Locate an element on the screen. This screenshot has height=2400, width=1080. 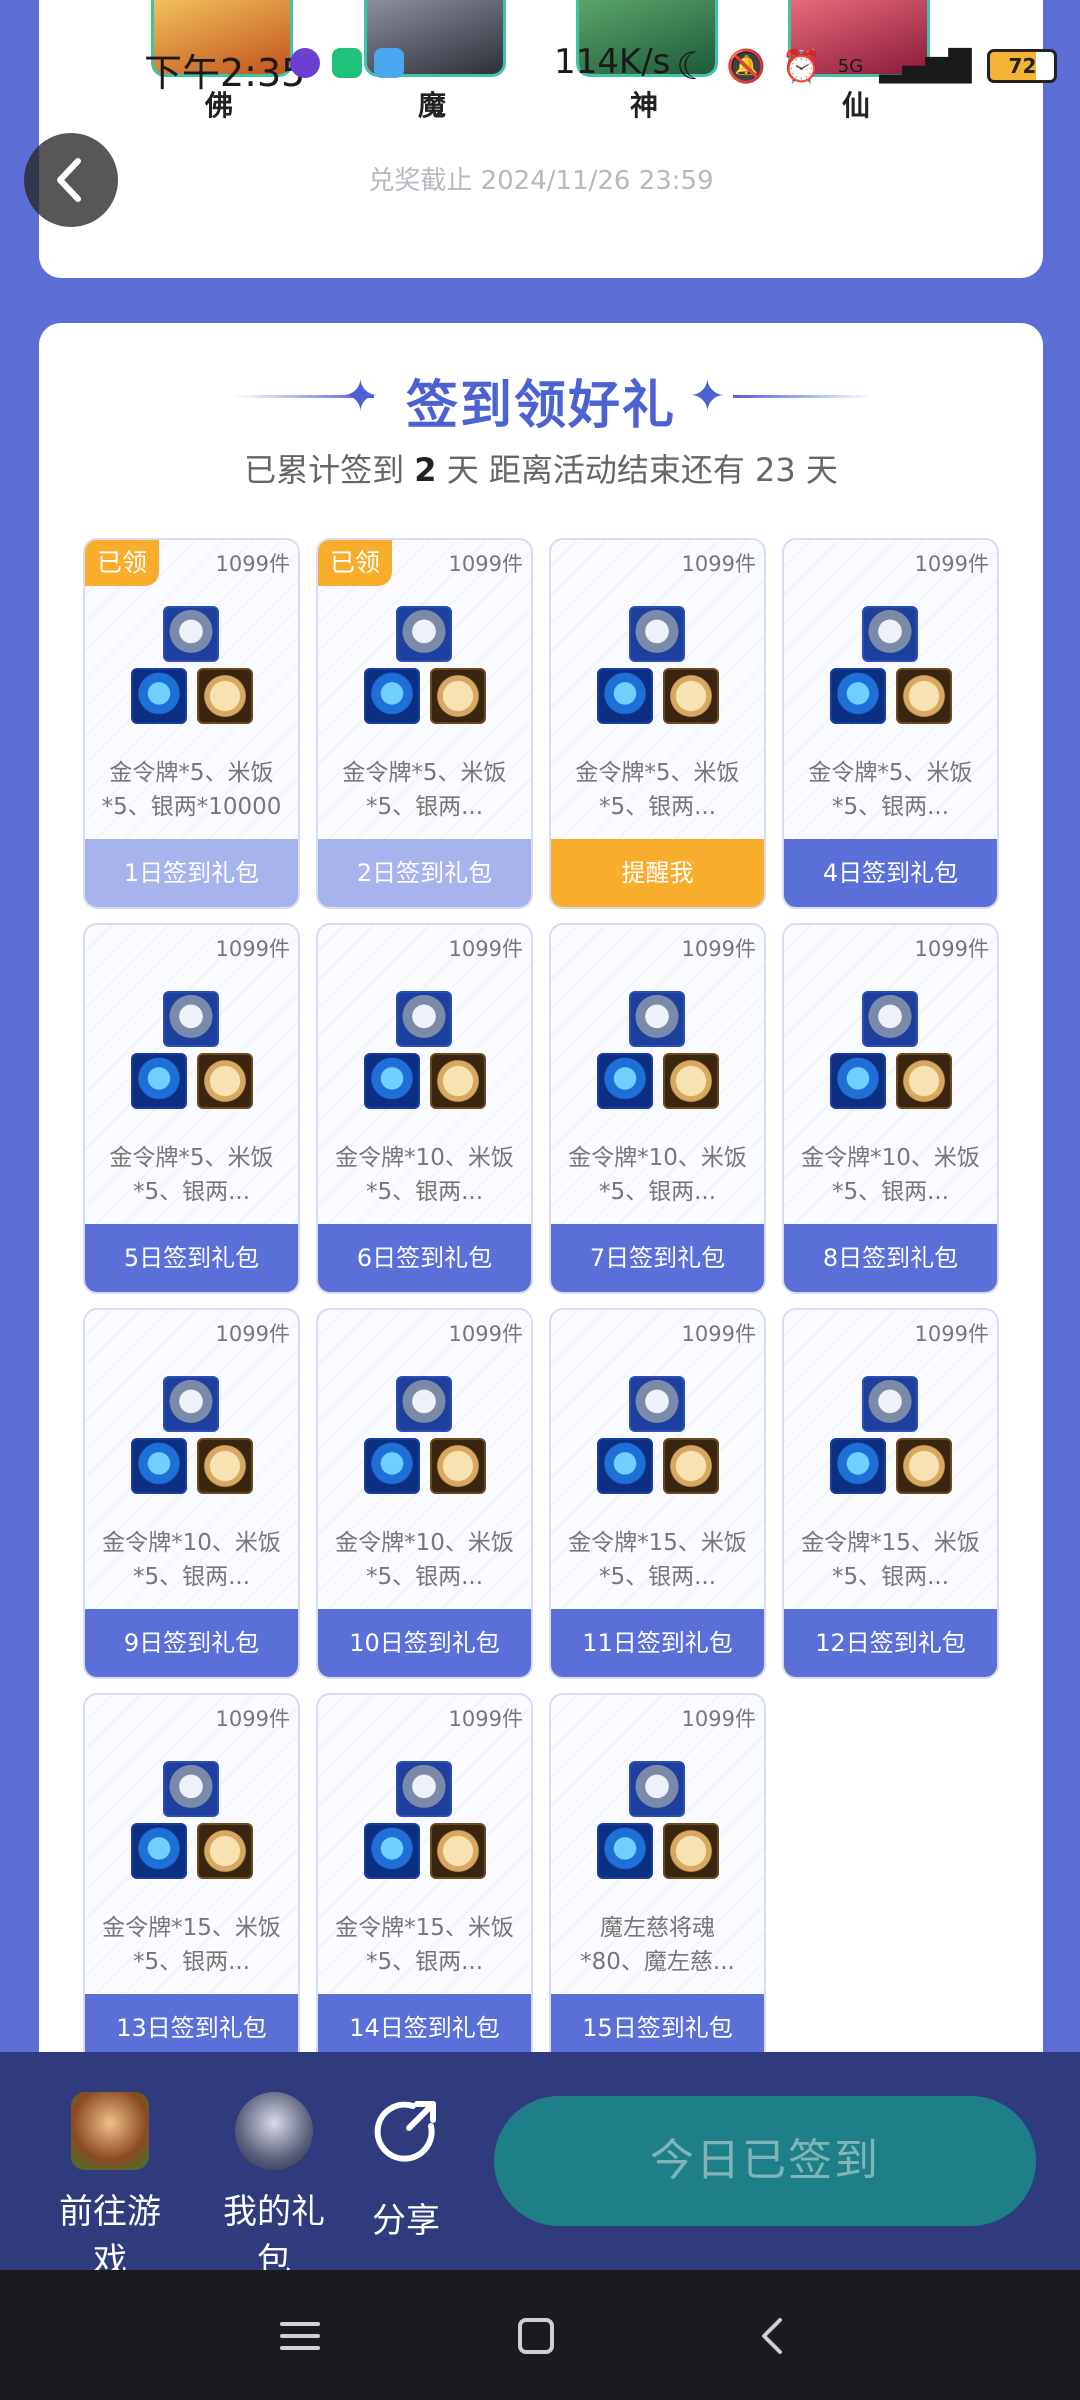
back-nav-icon is located at coordinates (772, 2336).